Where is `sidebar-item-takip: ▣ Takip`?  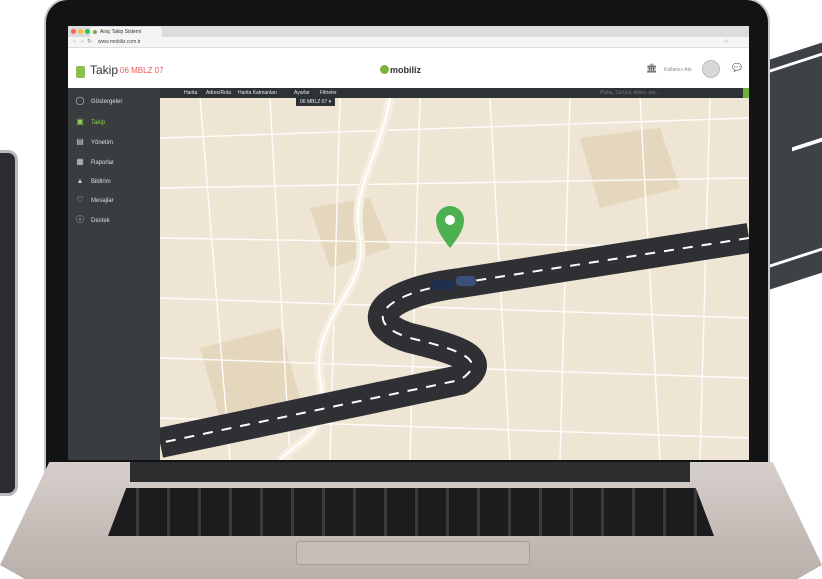
sidebar-item-takip: ▣ Takip is located at coordinates (117, 122).